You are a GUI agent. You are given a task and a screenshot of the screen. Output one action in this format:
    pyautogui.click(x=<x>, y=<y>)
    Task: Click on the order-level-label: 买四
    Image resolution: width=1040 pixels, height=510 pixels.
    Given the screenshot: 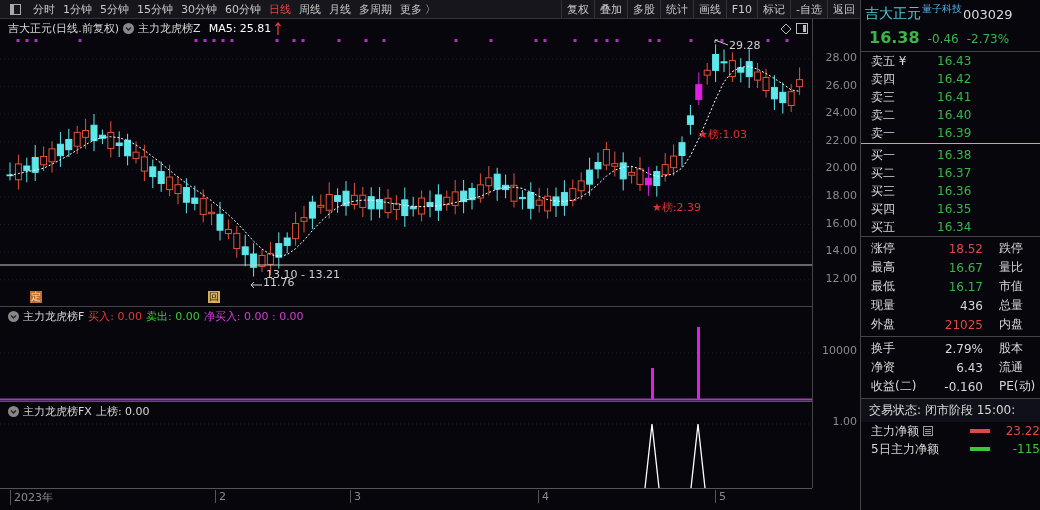 What is the action you would take?
    pyautogui.click(x=883, y=209)
    